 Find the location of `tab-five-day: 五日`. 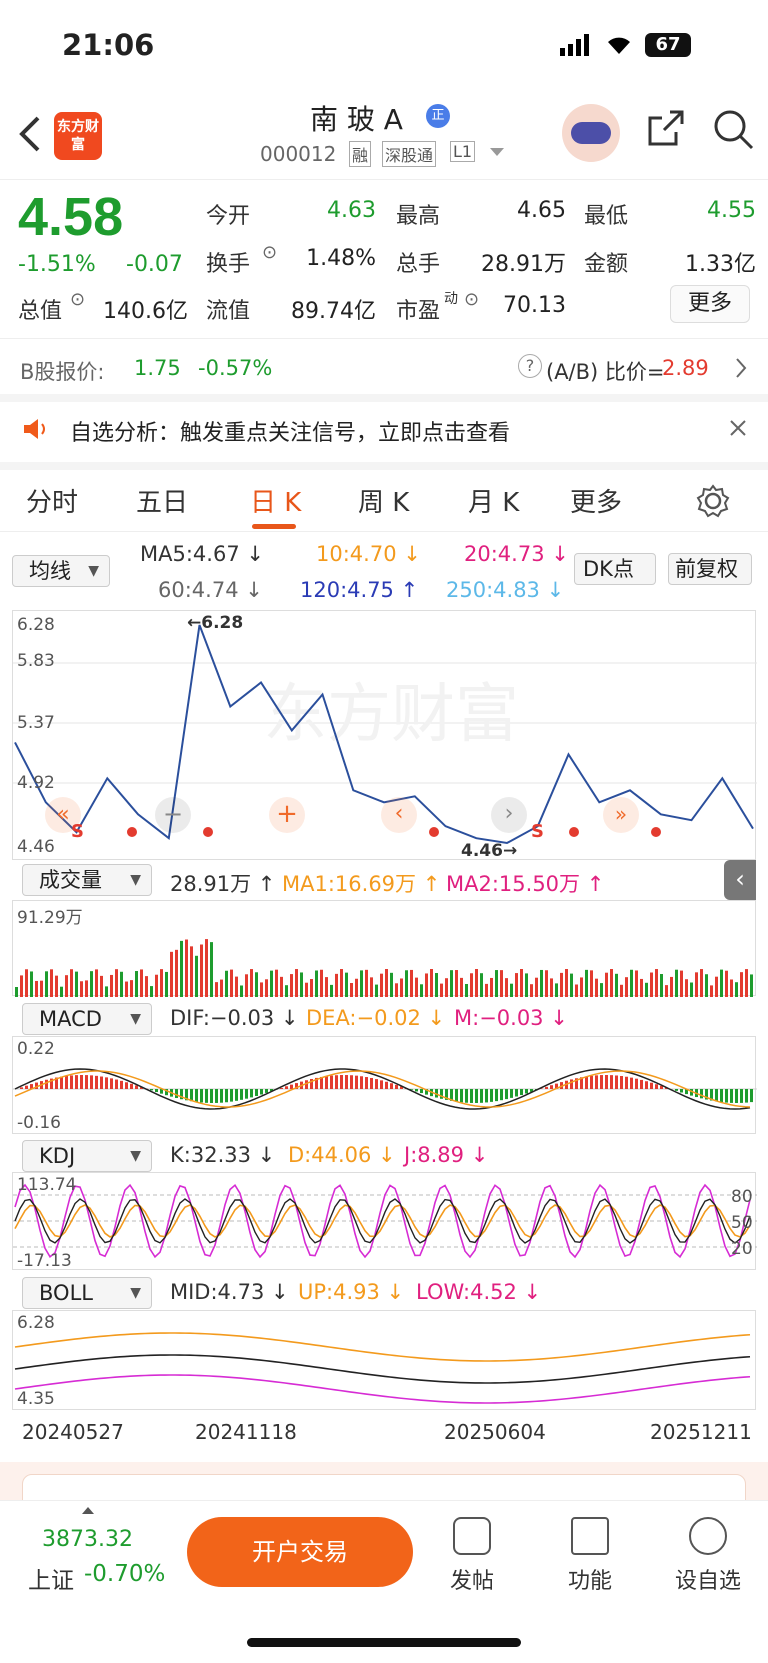

tab-five-day: 五日 is located at coordinates (162, 500).